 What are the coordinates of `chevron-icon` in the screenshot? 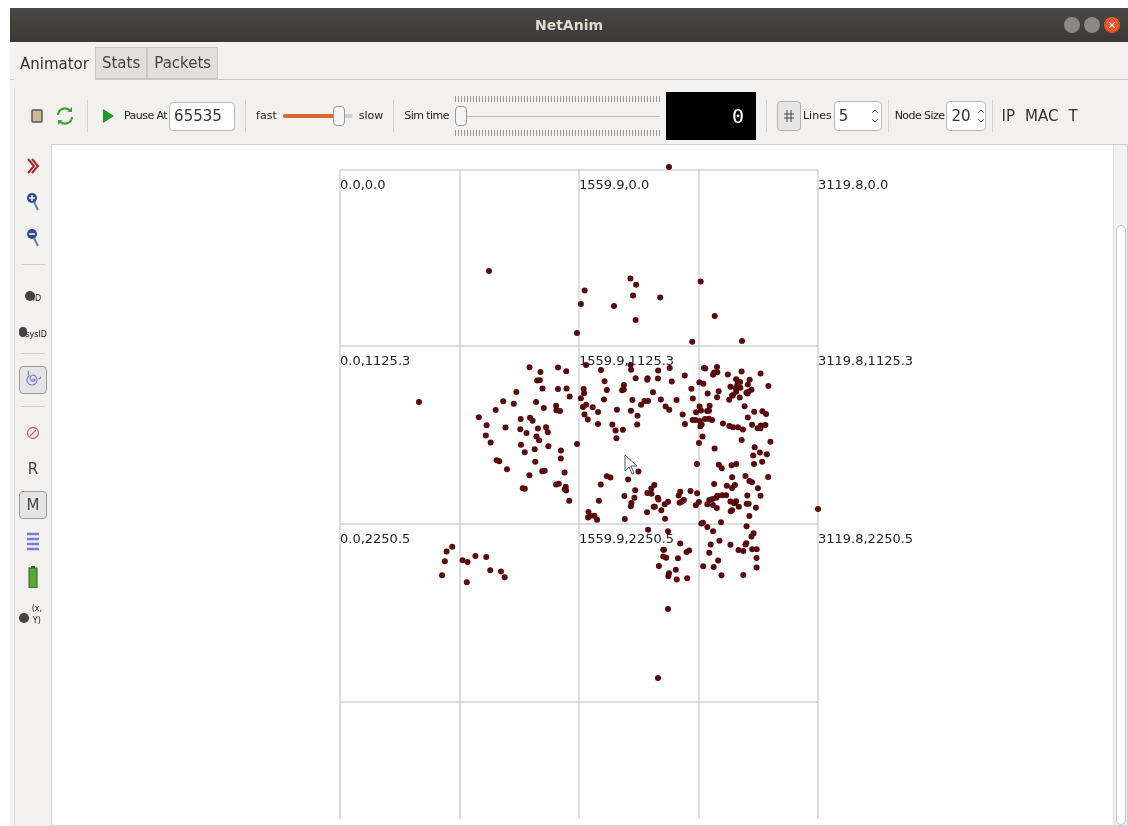 It's located at (33, 166).